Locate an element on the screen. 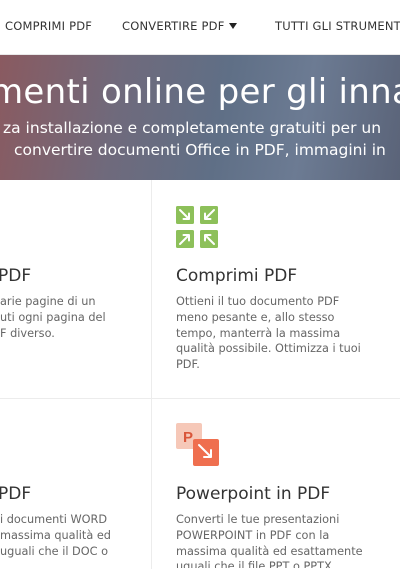  desc-line: Converti le tue presentazioni is located at coordinates (258, 519).